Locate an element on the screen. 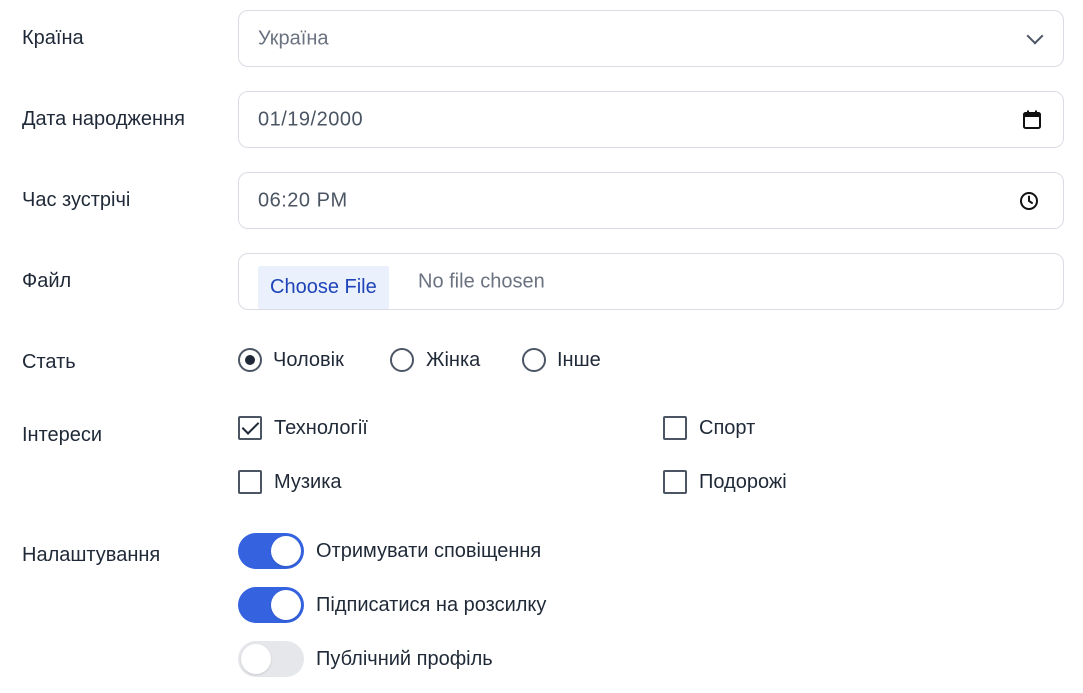 The width and height of the screenshot is (1083, 693). newsletter-toggle is located at coordinates (271, 605).